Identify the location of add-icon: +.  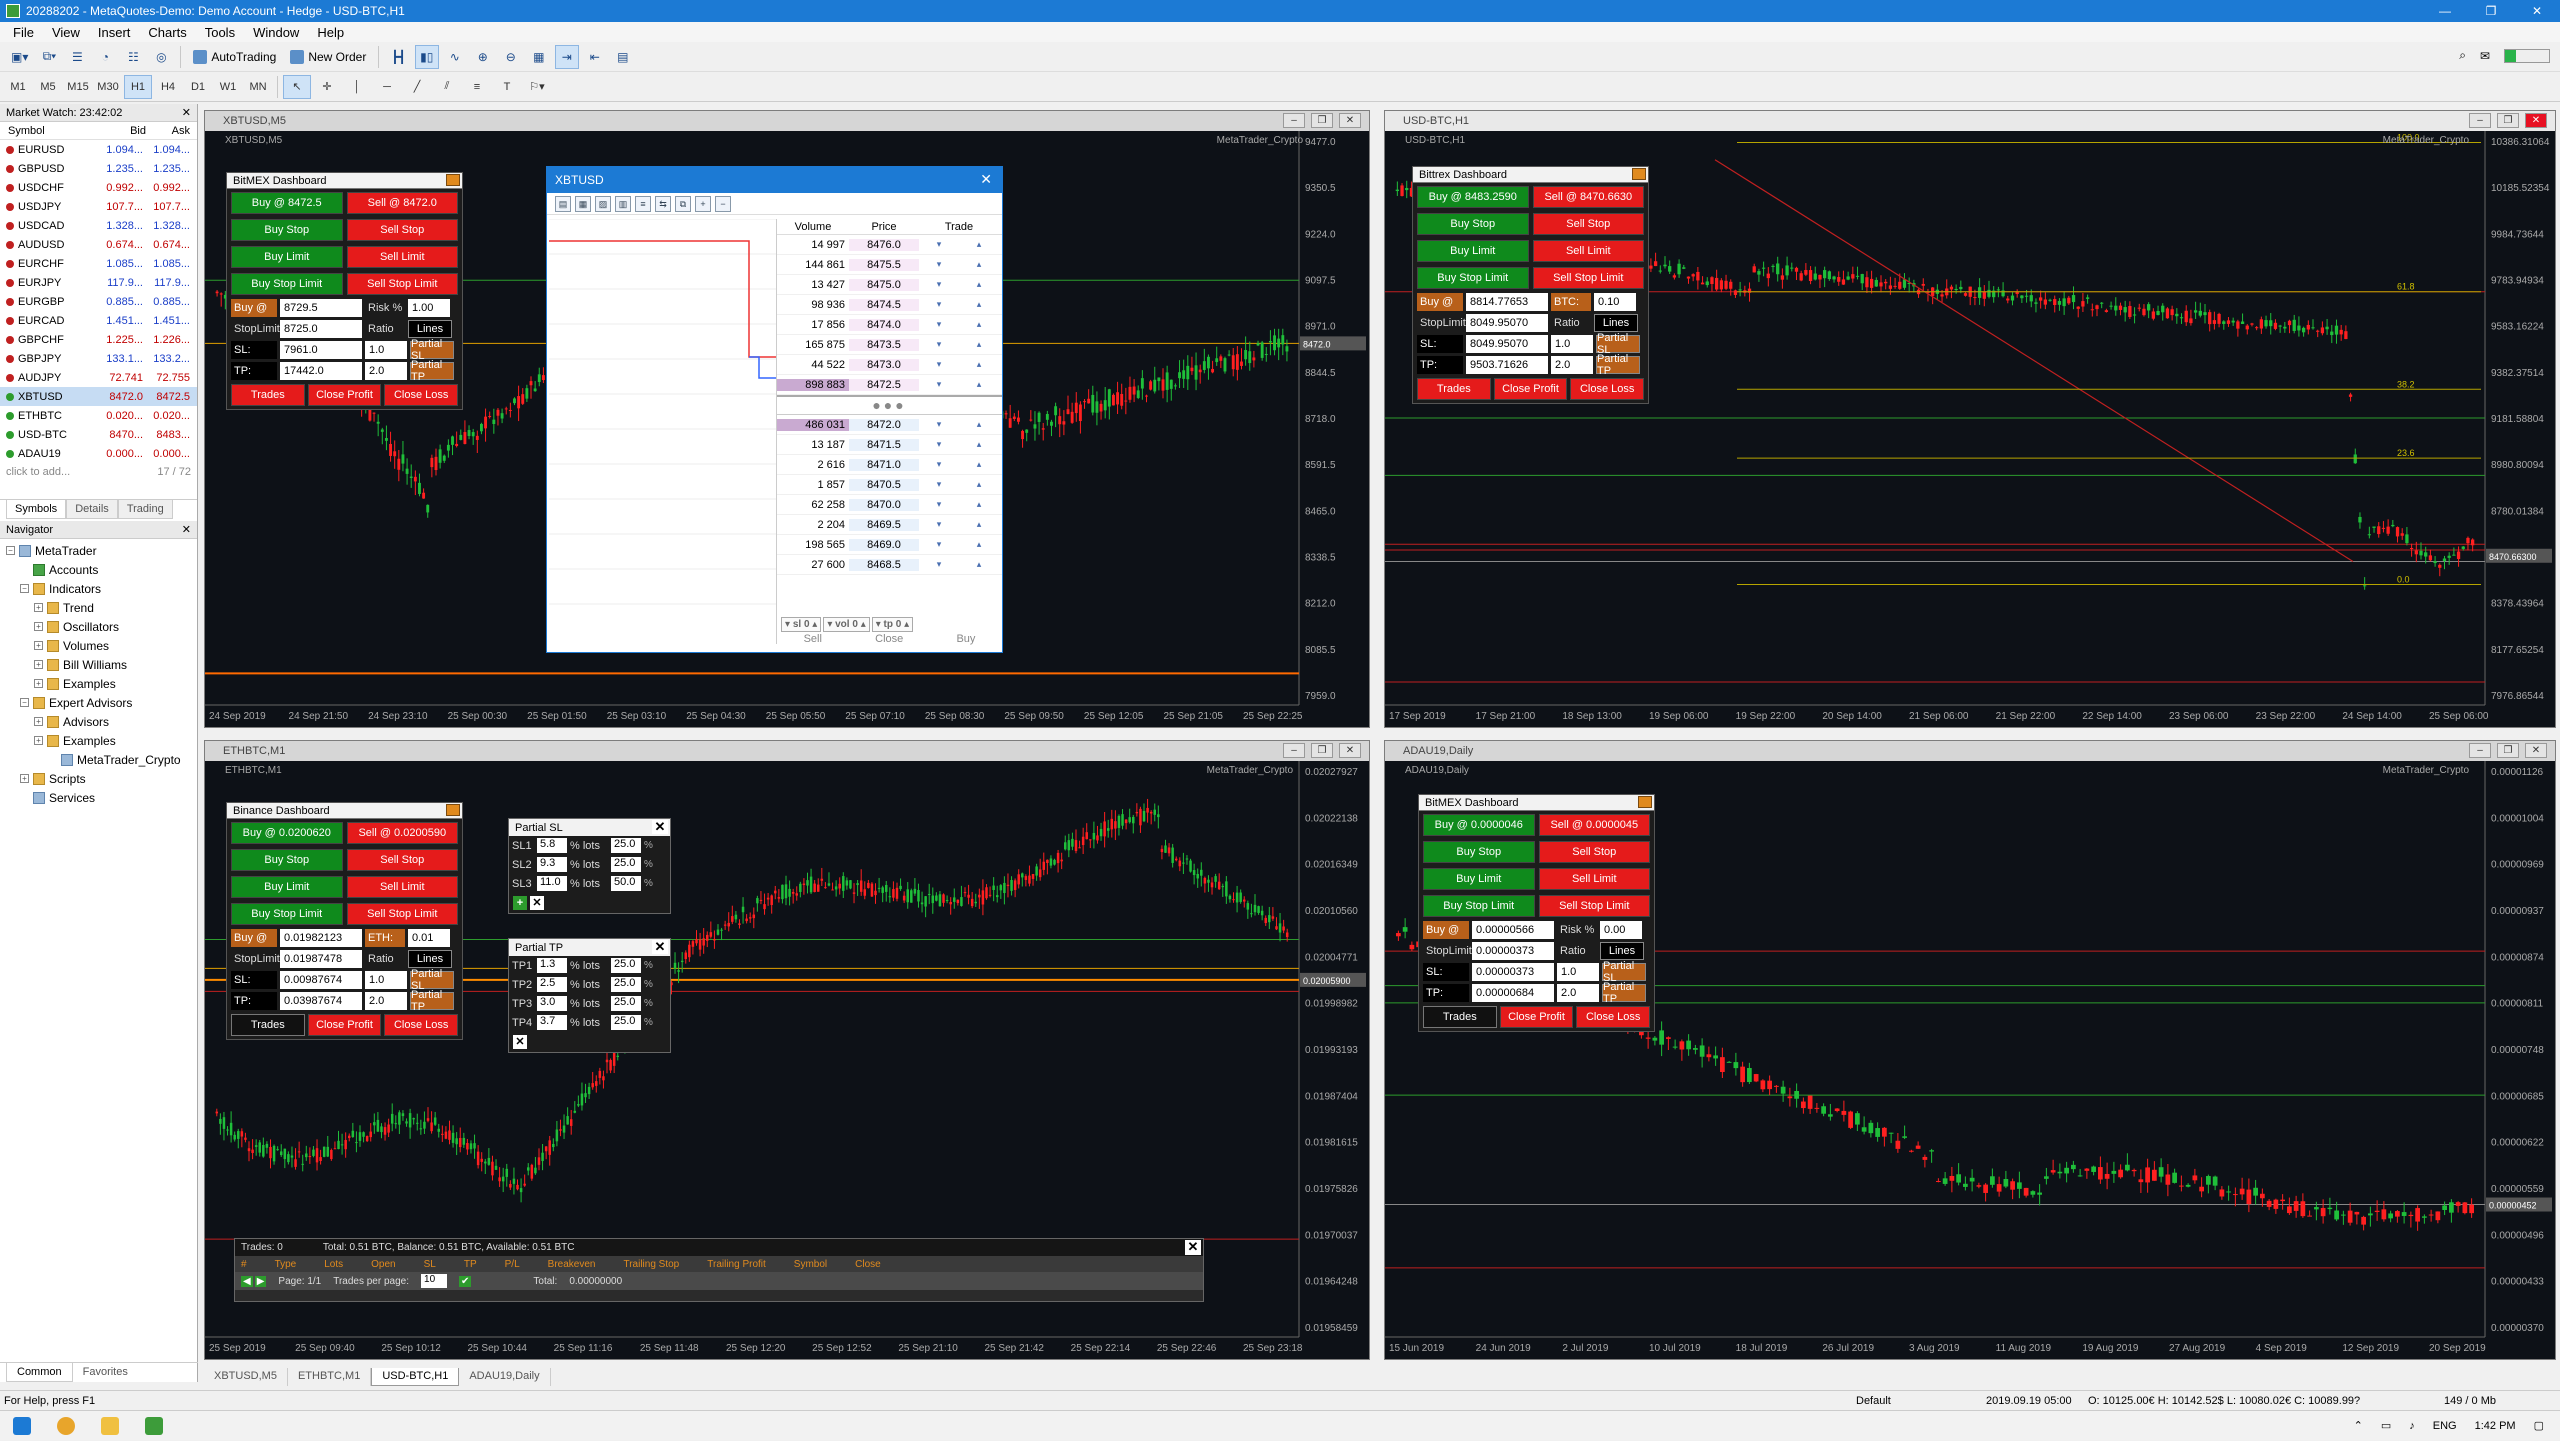
(520, 903).